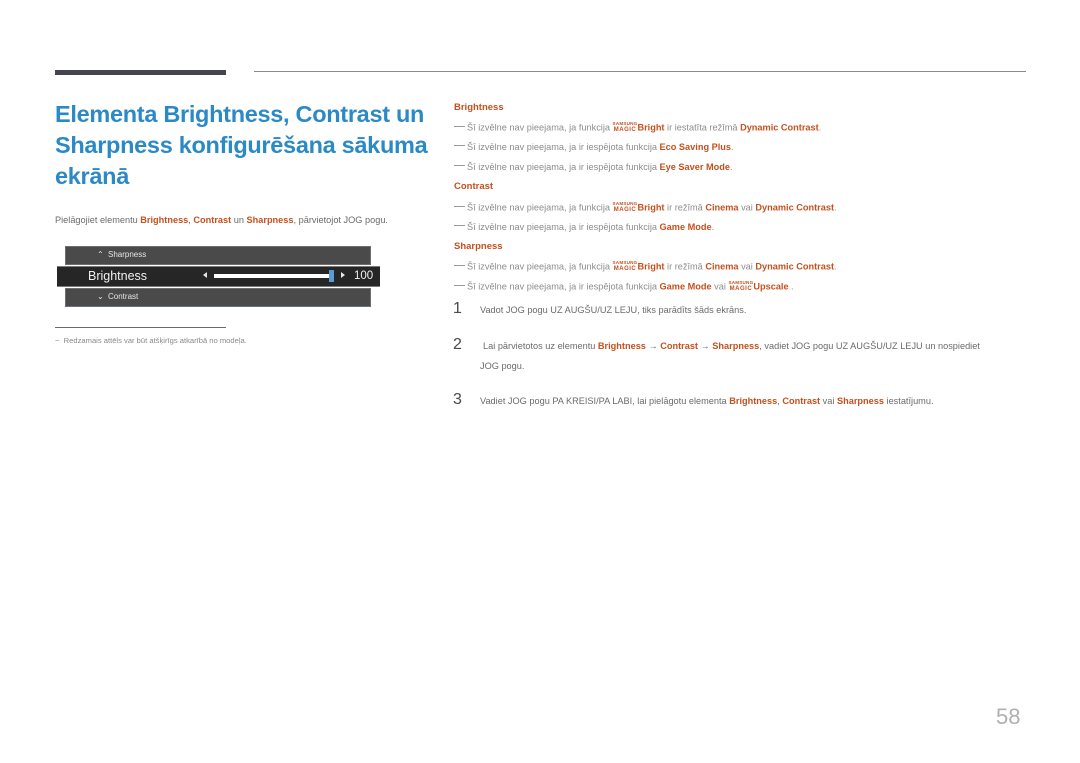 The image size is (1080, 763). I want to click on step-text-part: iestatījumu., so click(908, 401).